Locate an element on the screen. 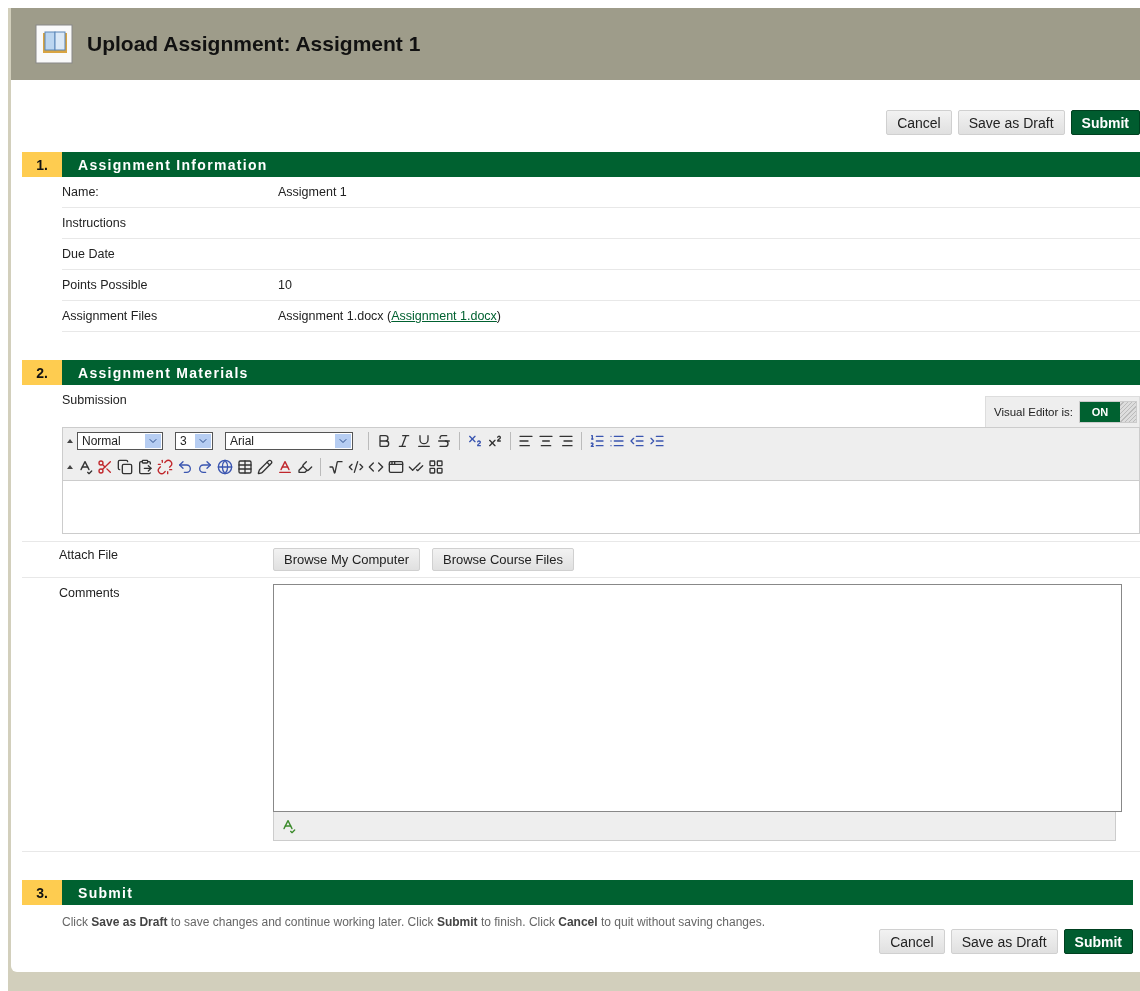 The width and height of the screenshot is (1140, 991). browse-button: Browse Course Files is located at coordinates (503, 559).